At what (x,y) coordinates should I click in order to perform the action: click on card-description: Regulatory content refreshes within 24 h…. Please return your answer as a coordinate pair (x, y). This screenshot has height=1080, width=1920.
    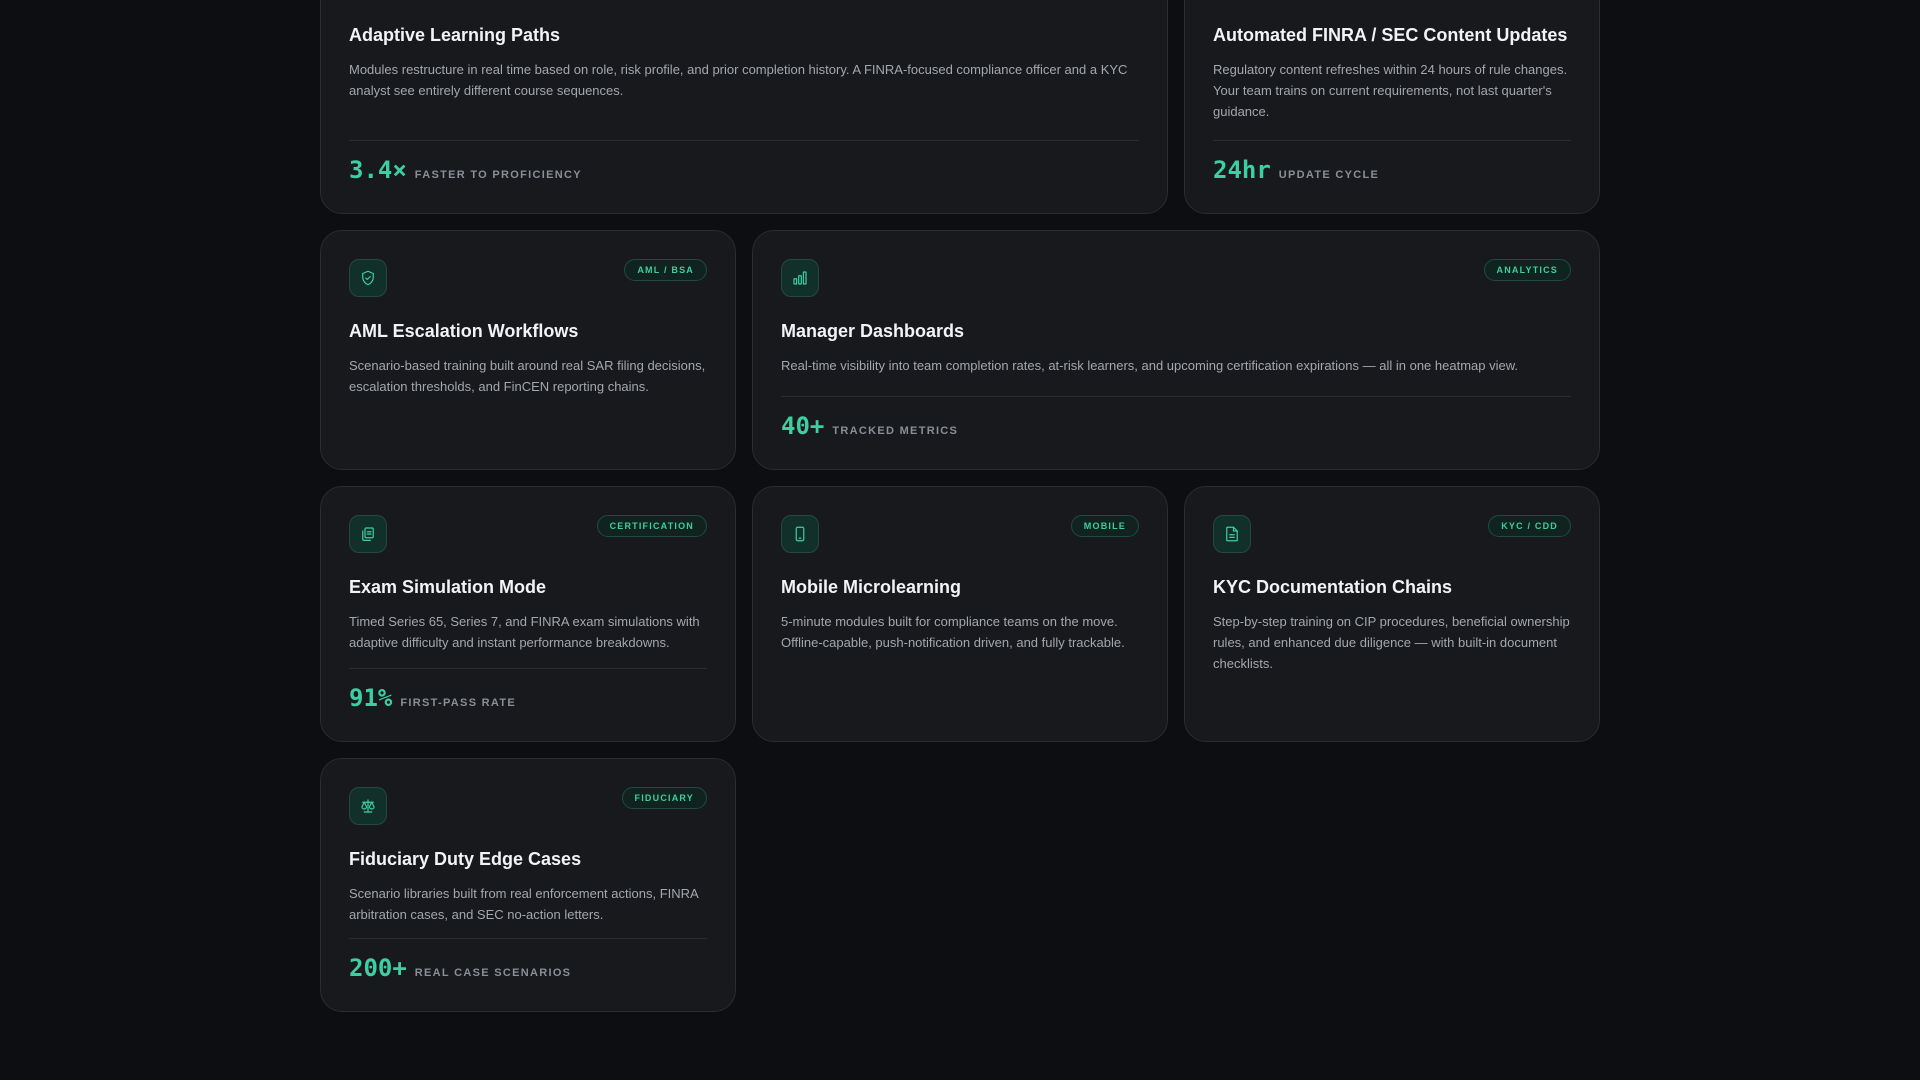
    Looking at the image, I should click on (1390, 90).